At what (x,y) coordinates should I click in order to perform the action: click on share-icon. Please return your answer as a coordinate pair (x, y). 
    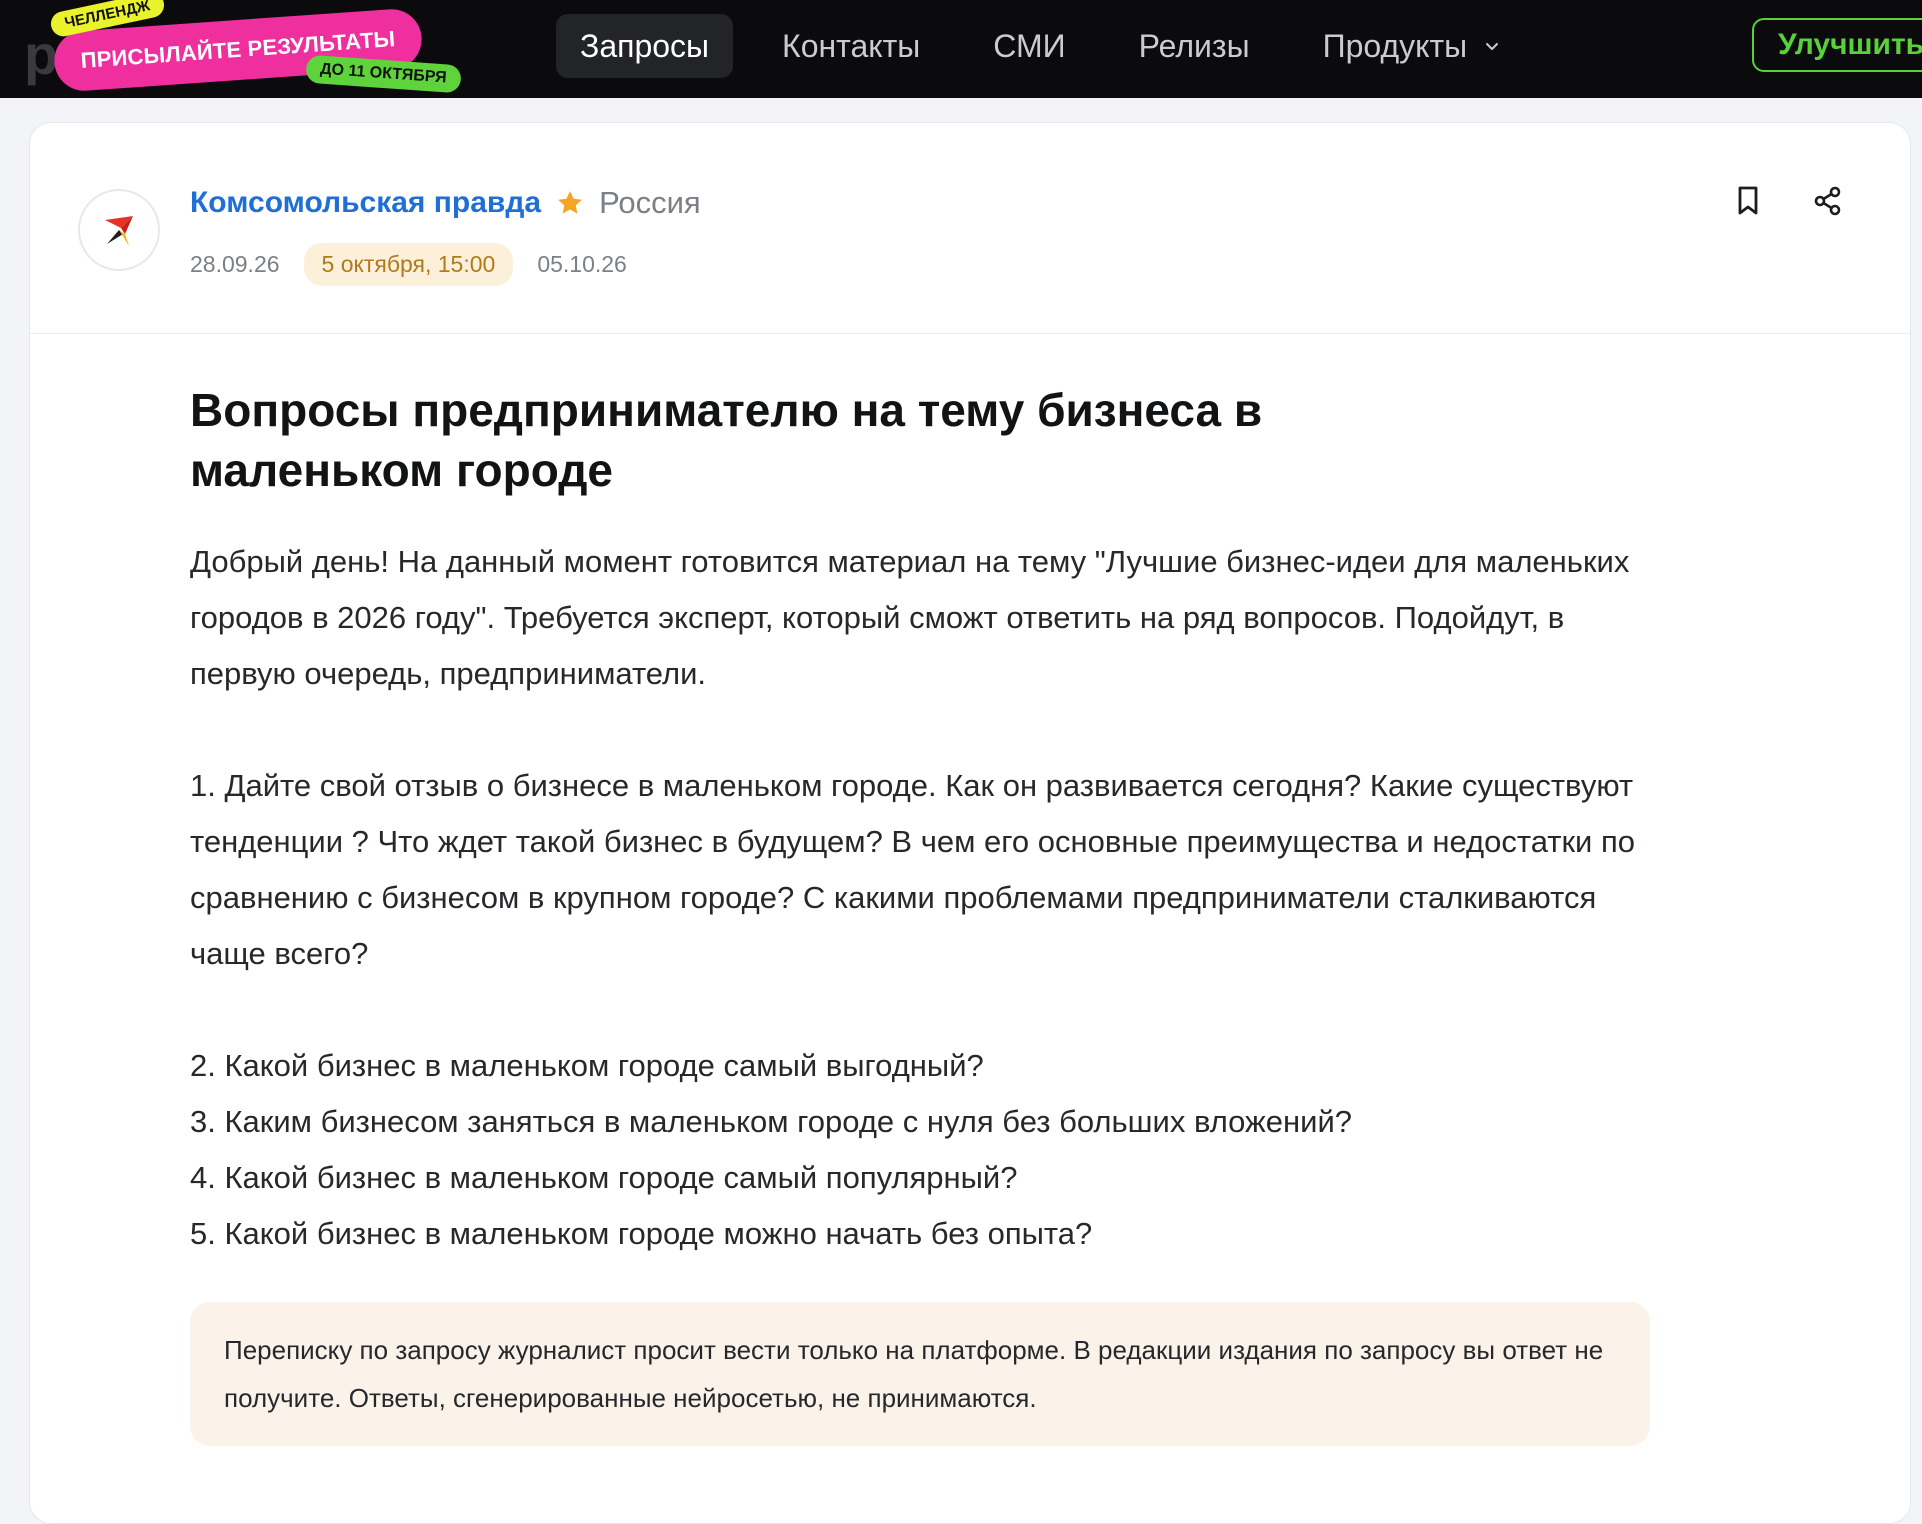
    Looking at the image, I should click on (1827, 201).